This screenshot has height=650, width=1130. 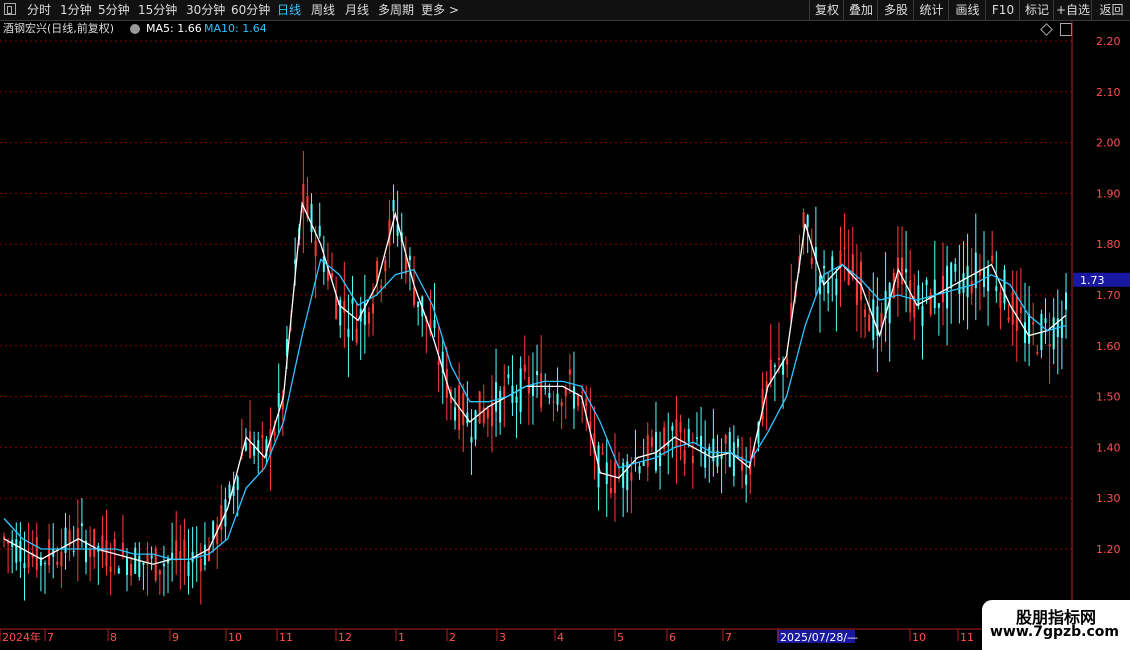 I want to click on toolbar-button-3: 统计, so click(x=931, y=10).